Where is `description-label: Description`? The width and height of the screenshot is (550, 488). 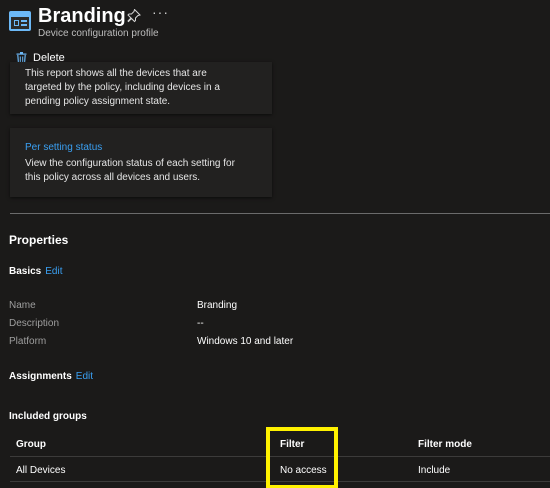
description-label: Description is located at coordinates (34, 323).